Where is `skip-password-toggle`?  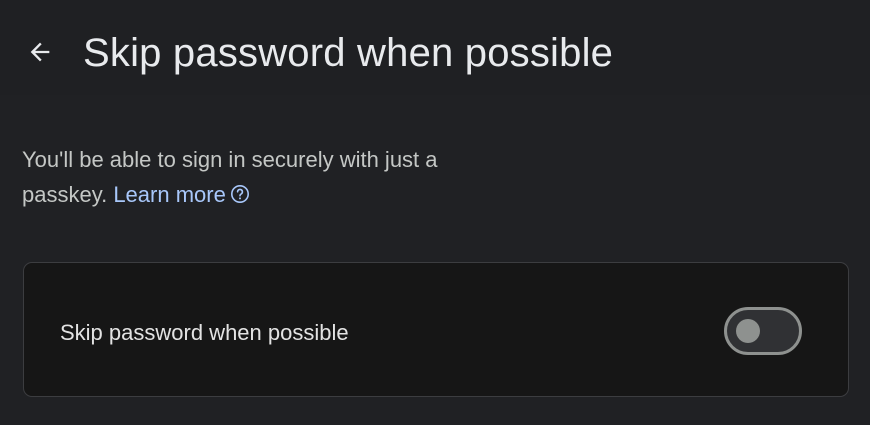
skip-password-toggle is located at coordinates (763, 331).